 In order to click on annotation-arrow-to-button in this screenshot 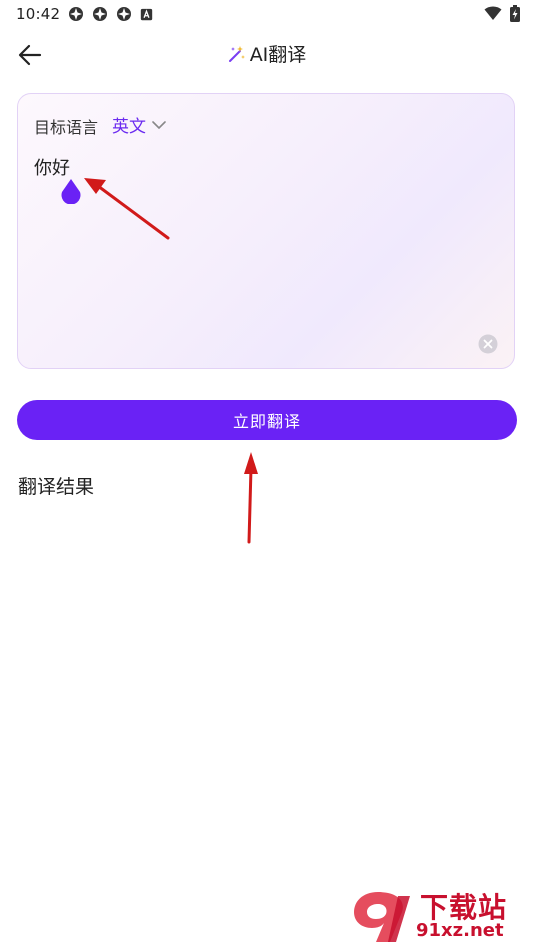, I will do `click(251, 498)`.